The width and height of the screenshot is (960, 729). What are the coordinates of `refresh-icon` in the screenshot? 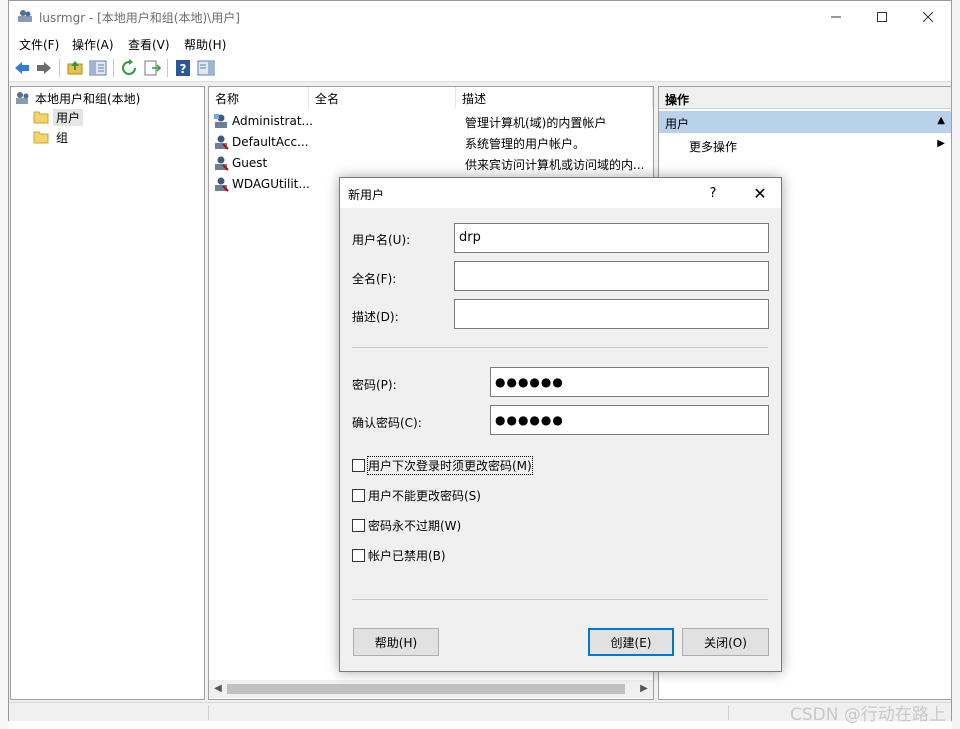 It's located at (129, 68).